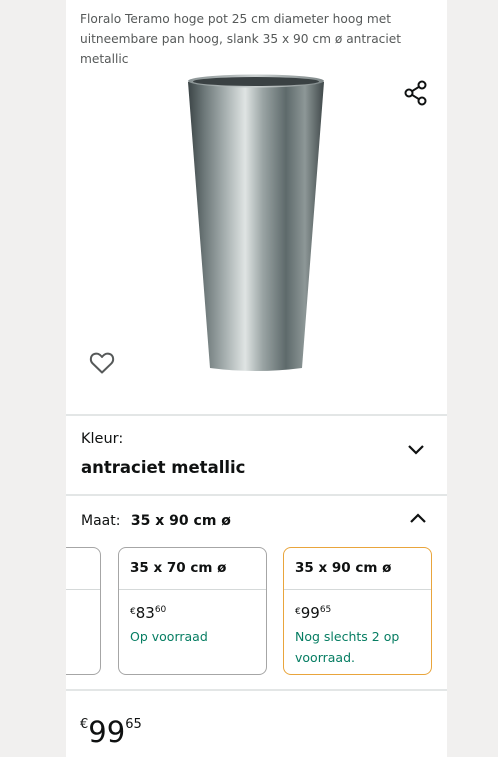  Describe the element at coordinates (347, 647) in the screenshot. I see `size-option-stock: Nog slechts 2 op voorraad.` at that location.